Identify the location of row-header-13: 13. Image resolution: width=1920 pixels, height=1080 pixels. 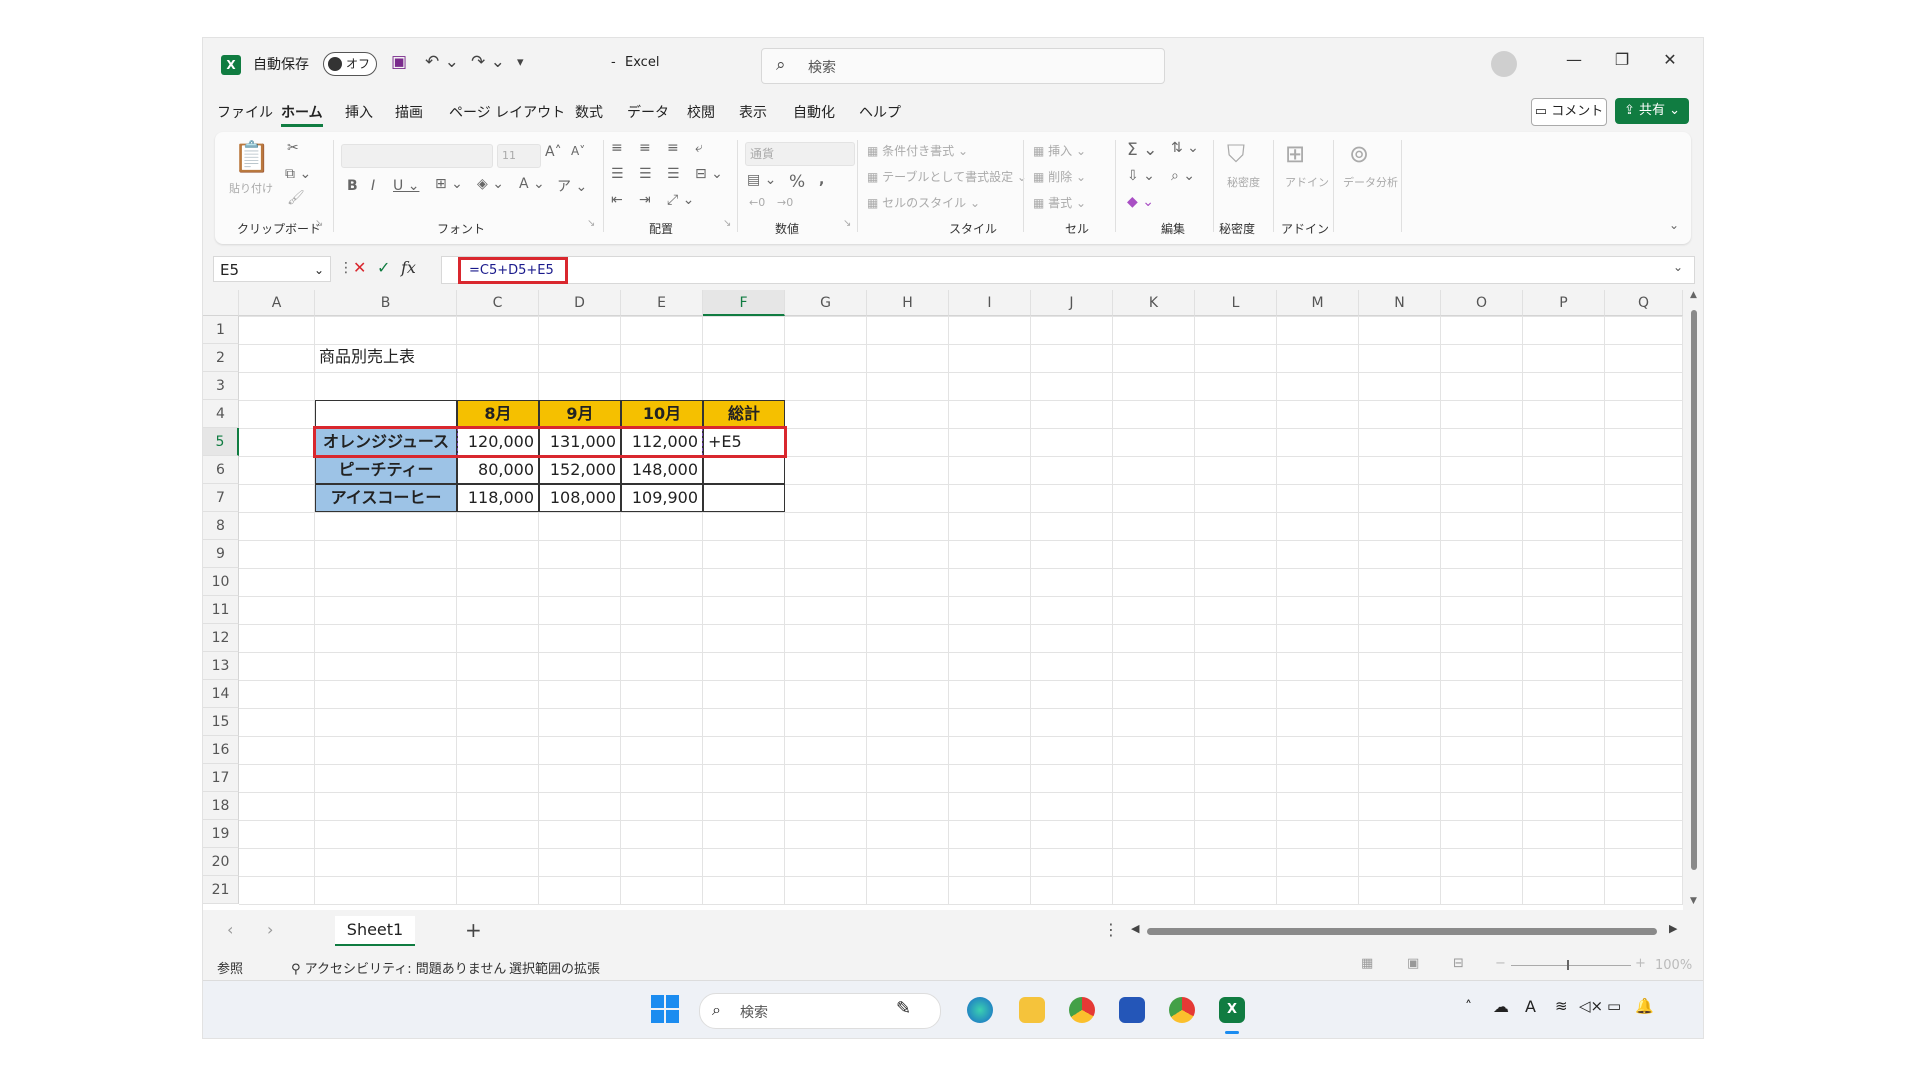
(221, 666).